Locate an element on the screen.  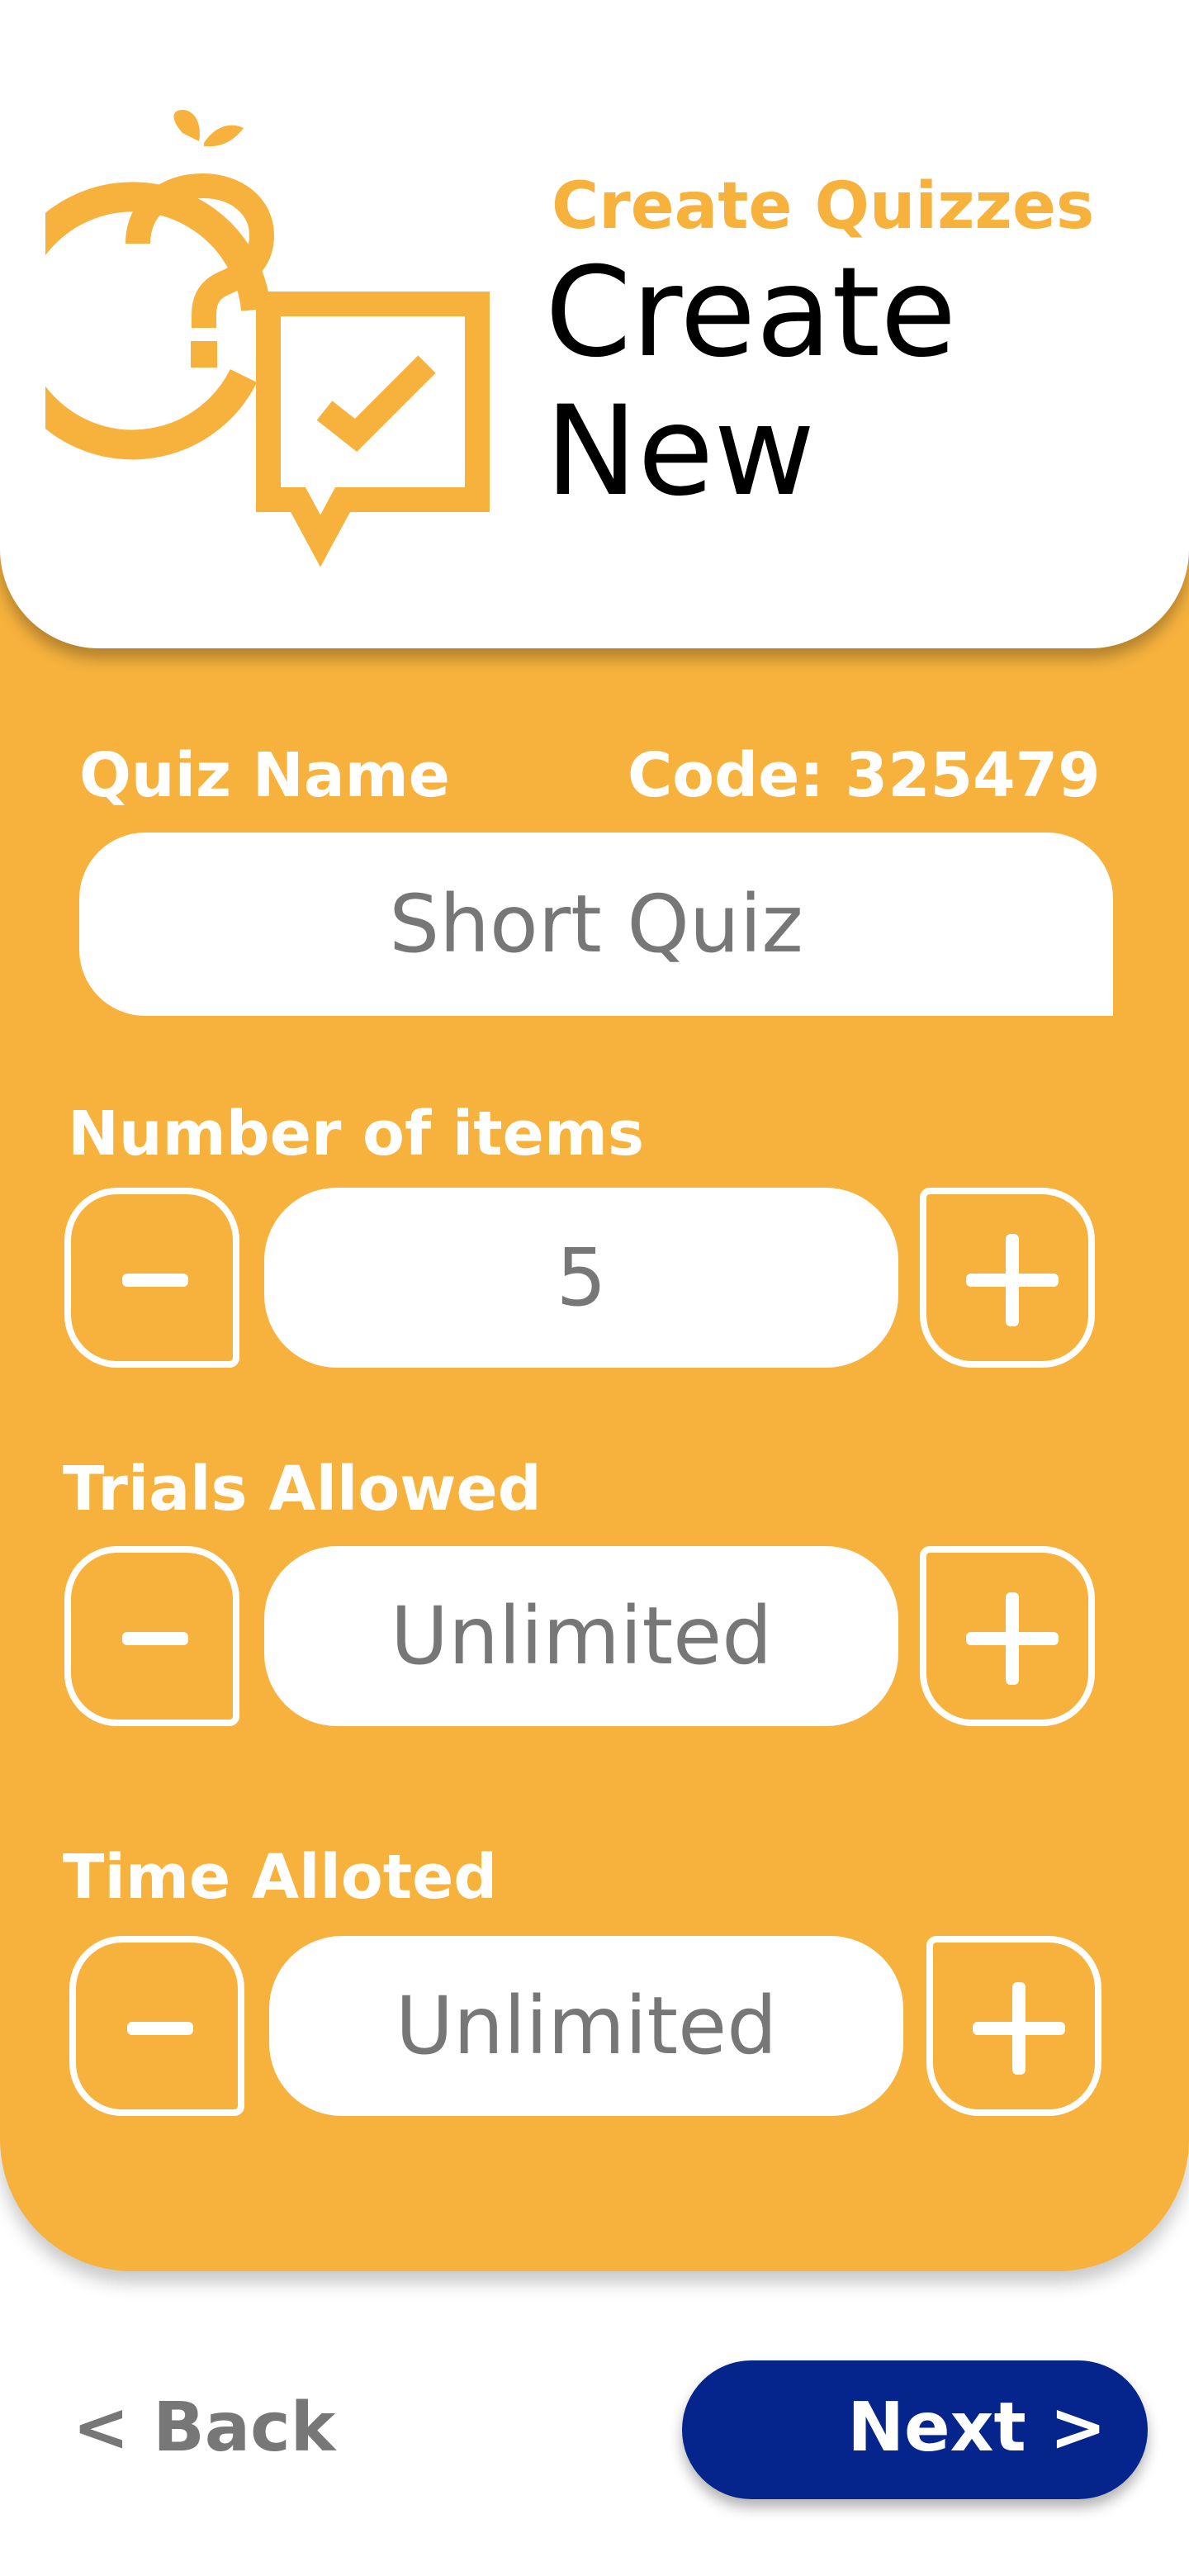
time-decrement-button is located at coordinates (156, 2026).